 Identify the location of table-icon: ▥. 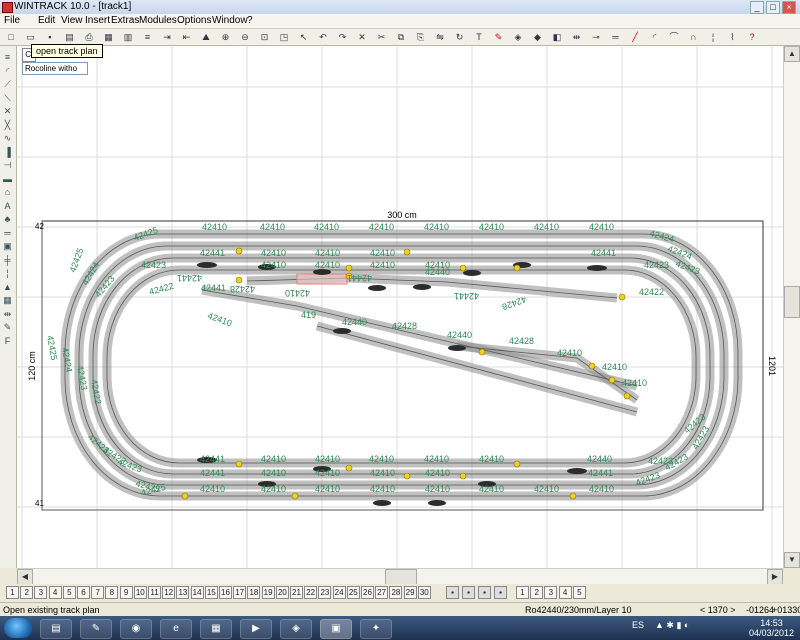
(128, 37).